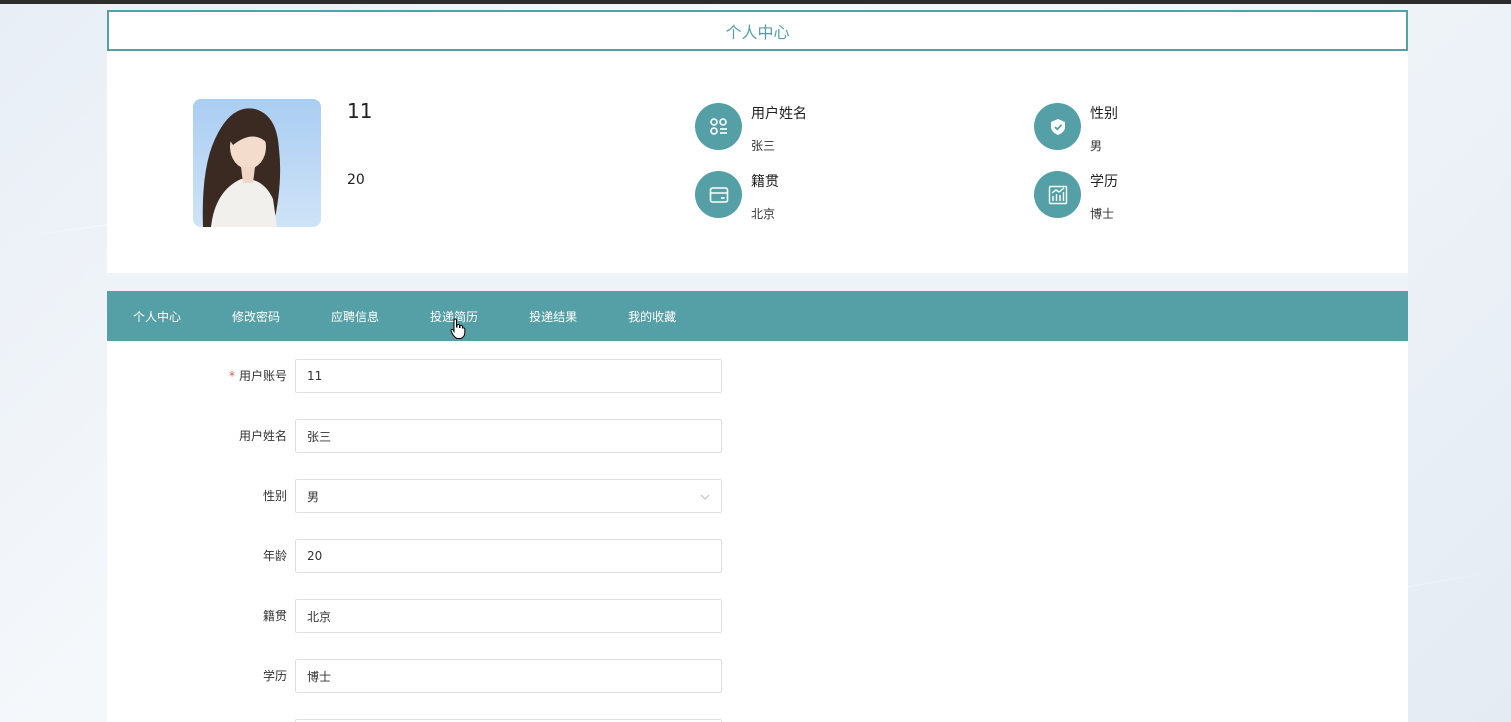 This screenshot has width=1511, height=722. I want to click on hometown-input: 北京, so click(508, 616).